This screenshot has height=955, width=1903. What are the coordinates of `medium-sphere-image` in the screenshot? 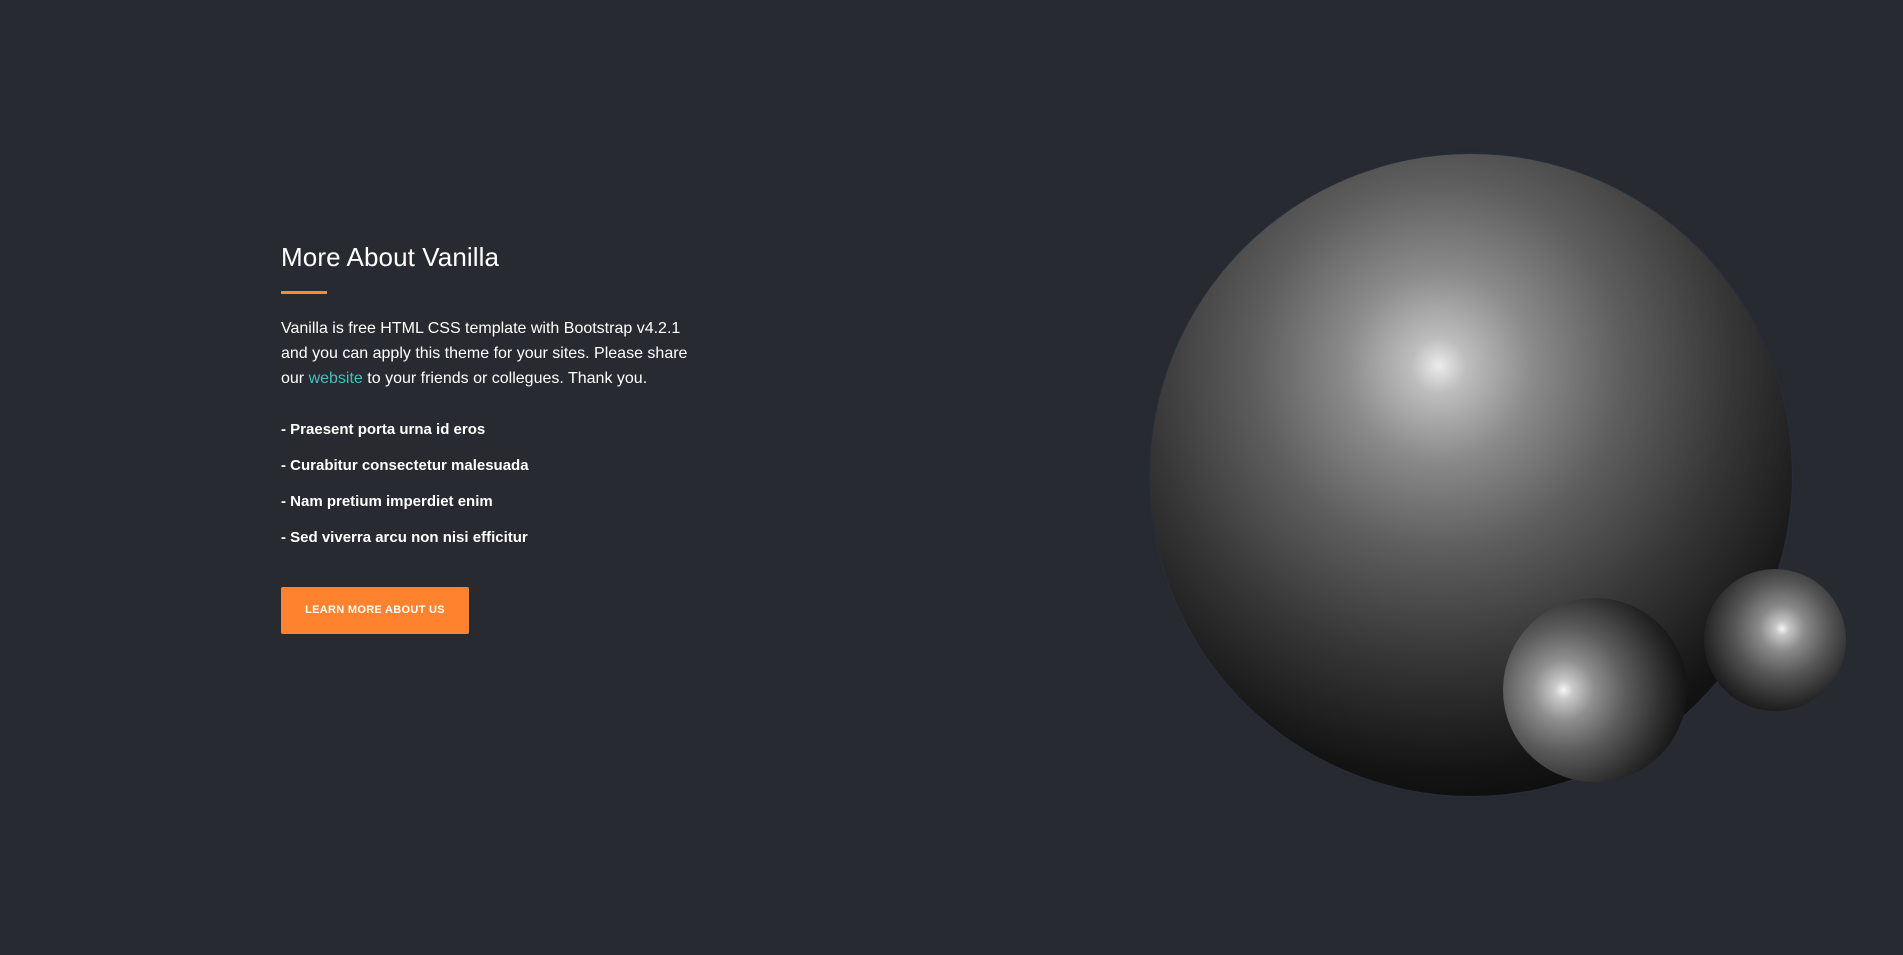 It's located at (1595, 690).